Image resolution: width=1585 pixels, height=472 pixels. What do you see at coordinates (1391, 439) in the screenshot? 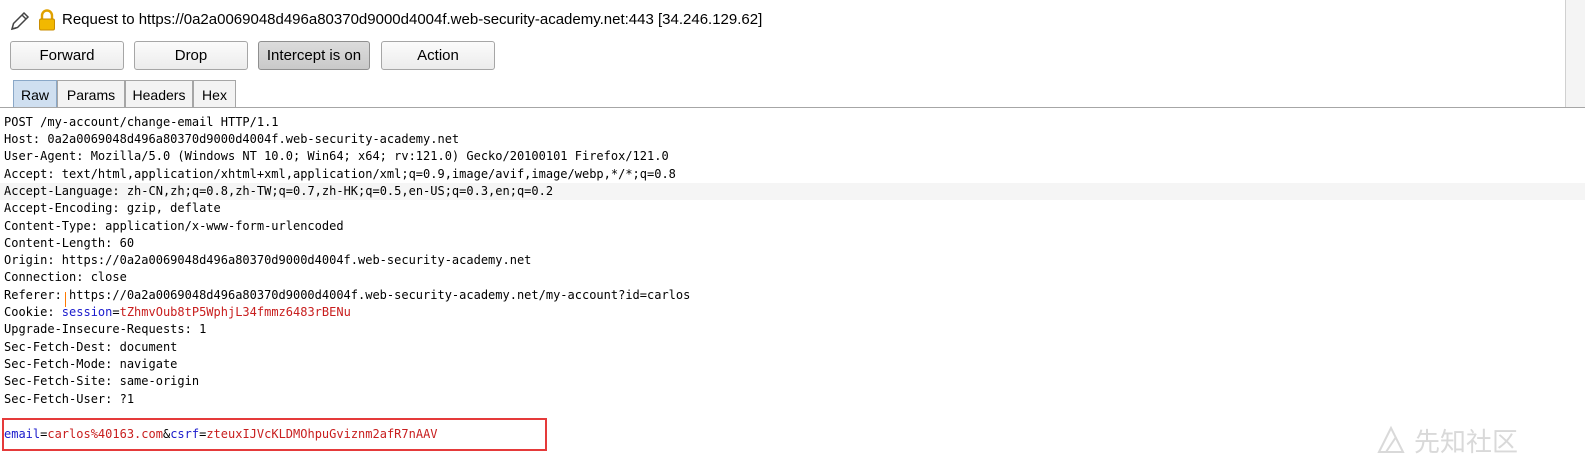
I see `watermark-logo-icon` at bounding box center [1391, 439].